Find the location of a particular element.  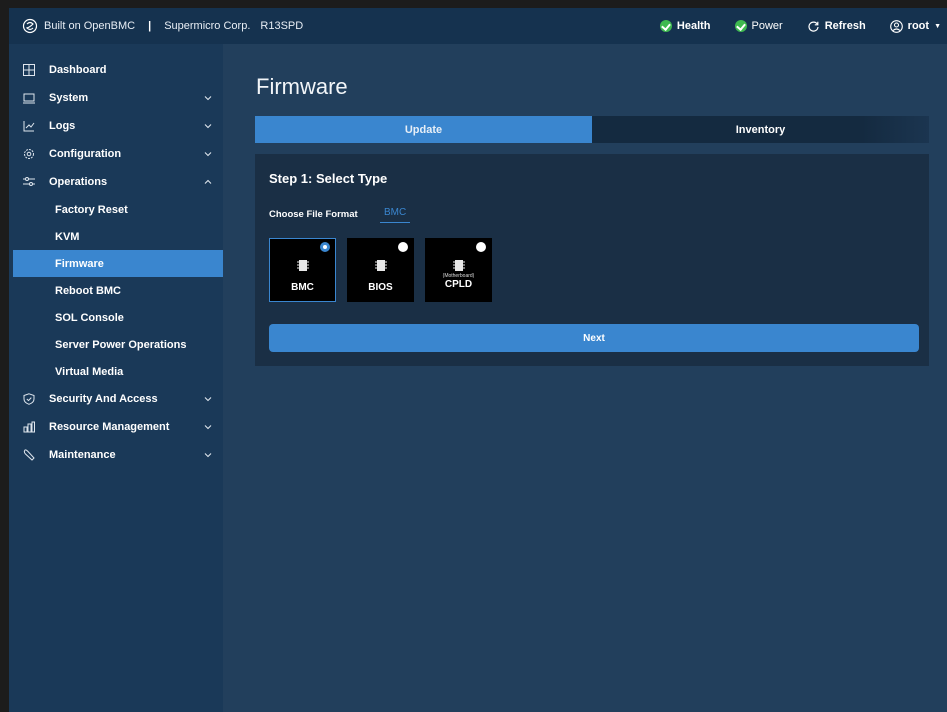

sidebar-item-resource-management: Resource Management is located at coordinates (116, 427).